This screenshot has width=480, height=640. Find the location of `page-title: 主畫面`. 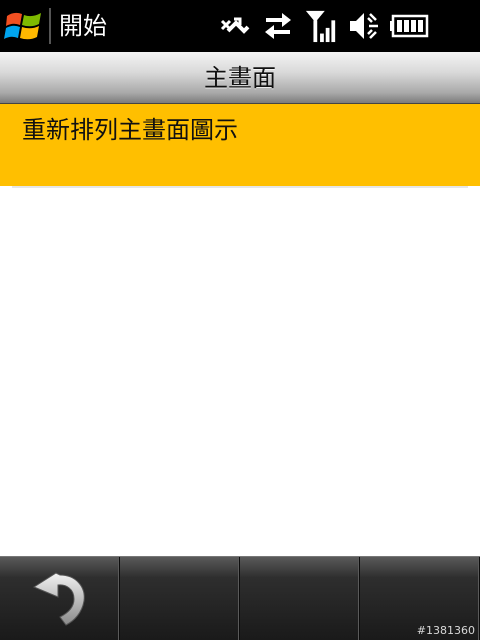

page-title: 主畫面 is located at coordinates (240, 78).